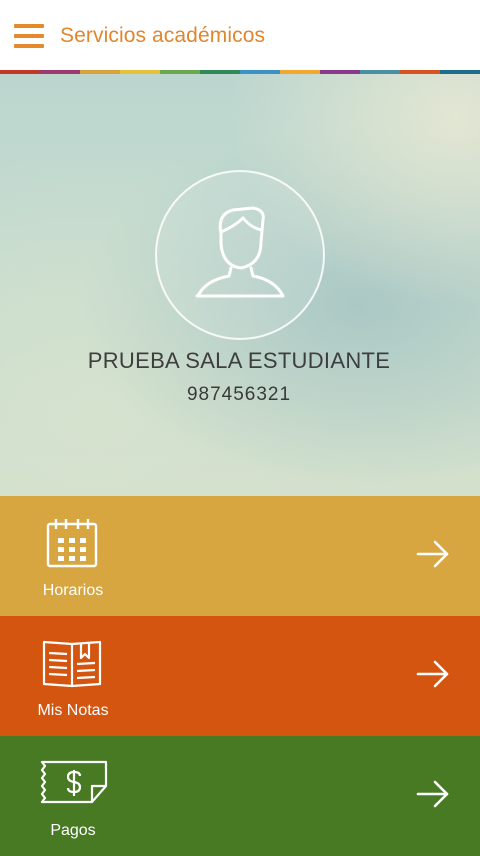 The image size is (480, 856). I want to click on student-id: 987456321, so click(239, 394).